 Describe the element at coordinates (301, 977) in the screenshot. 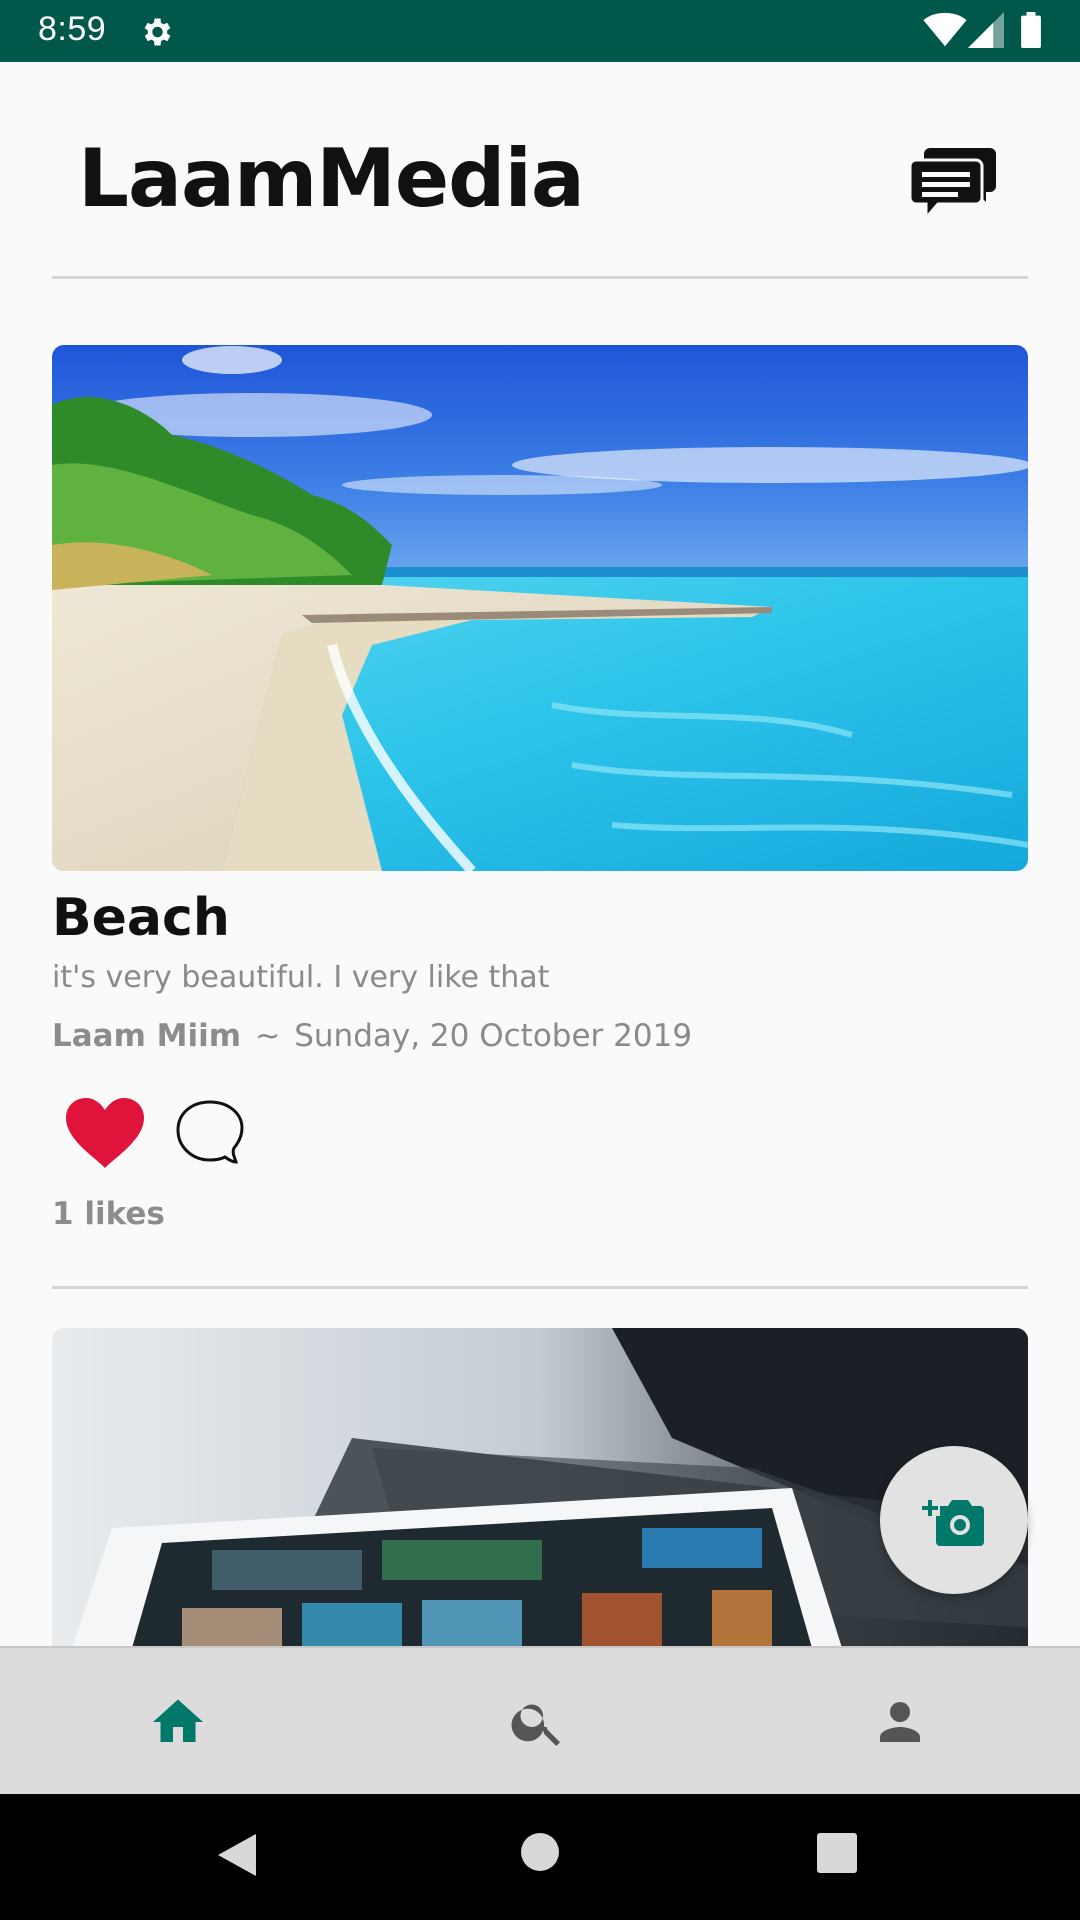

I see `post-caption: it's very beautiful. I very like that` at that location.